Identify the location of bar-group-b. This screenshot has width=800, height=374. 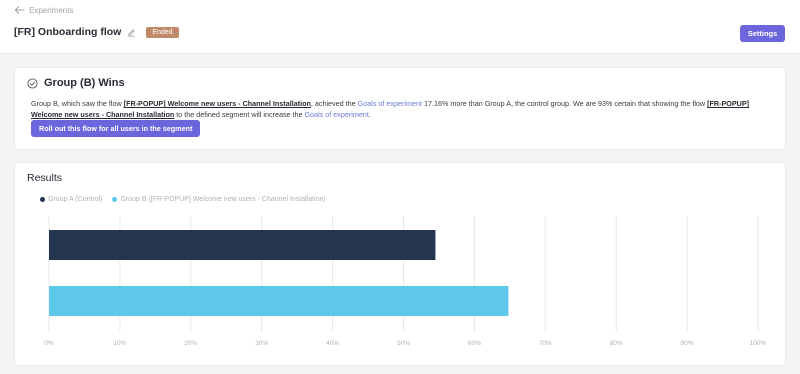
(279, 301).